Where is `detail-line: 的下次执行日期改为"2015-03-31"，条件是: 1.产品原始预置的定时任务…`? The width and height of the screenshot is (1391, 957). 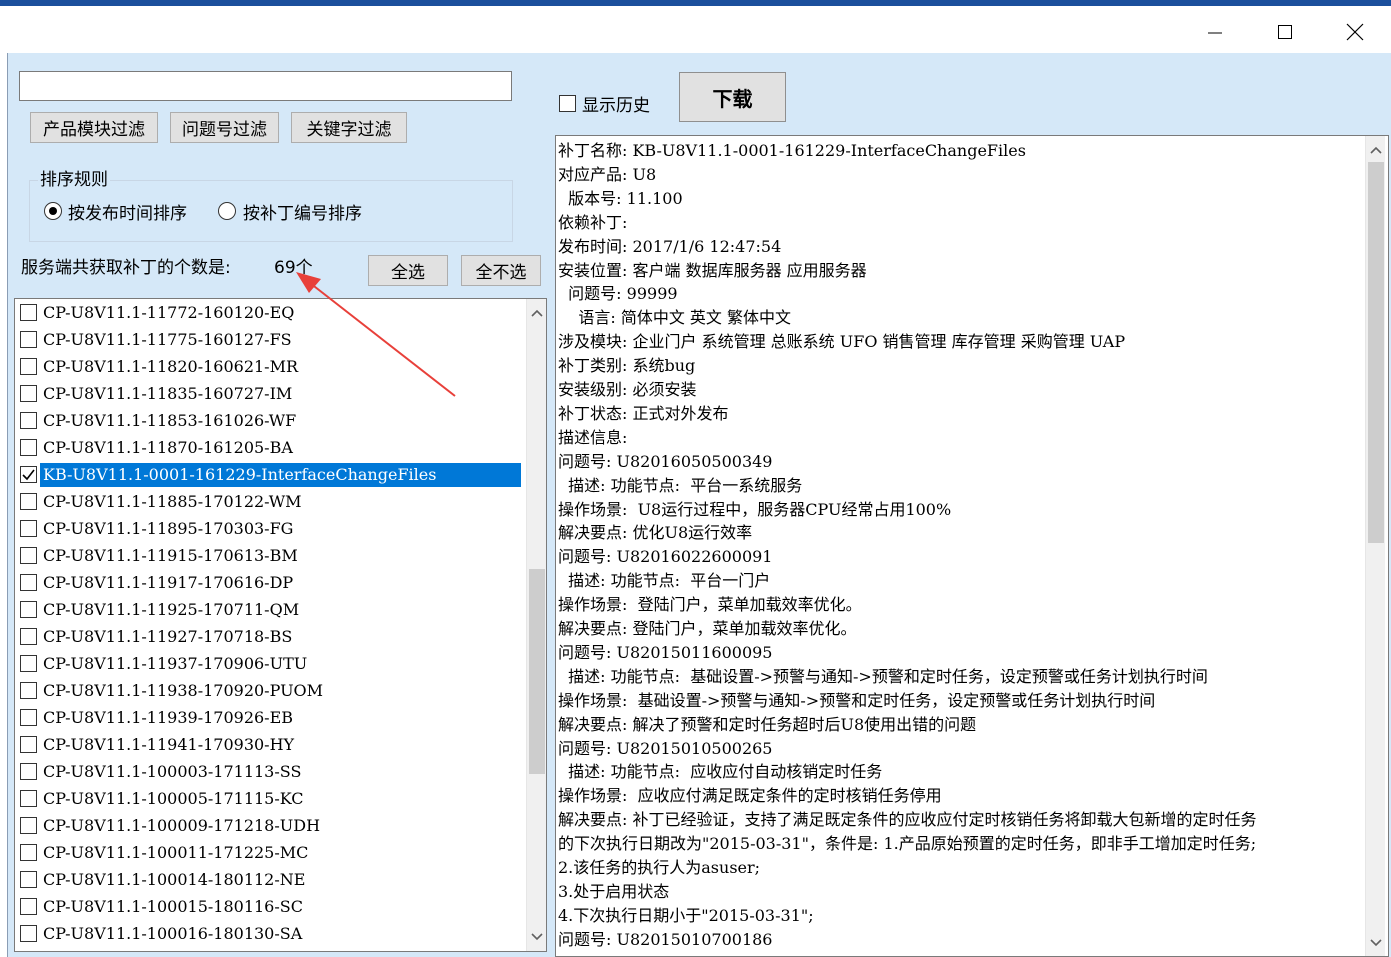
detail-line: 的下次执行日期改为"2015-03-31"，条件是: 1.产品原始预置的定时任务… is located at coordinates (907, 844).